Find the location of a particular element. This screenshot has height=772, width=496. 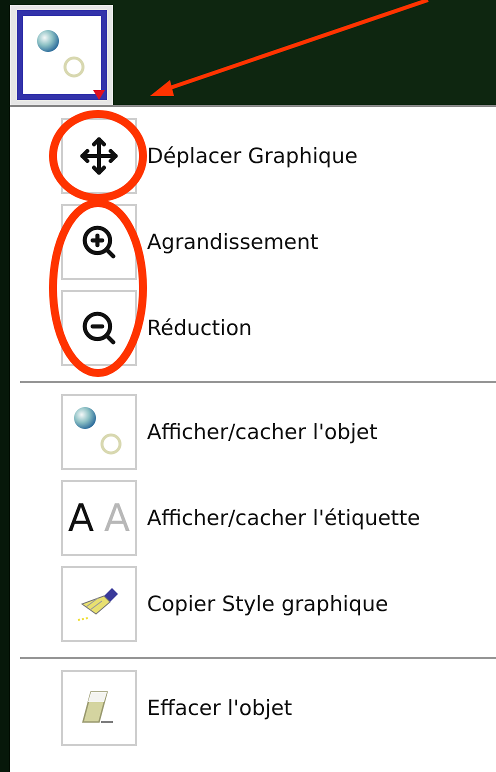

tool-button is located at coordinates (61, 55).